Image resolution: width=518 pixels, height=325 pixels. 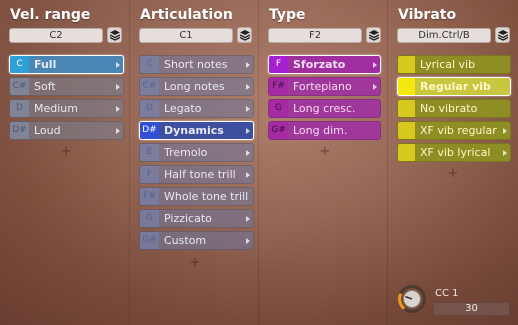 I want to click on type-title: Type, so click(x=287, y=15).